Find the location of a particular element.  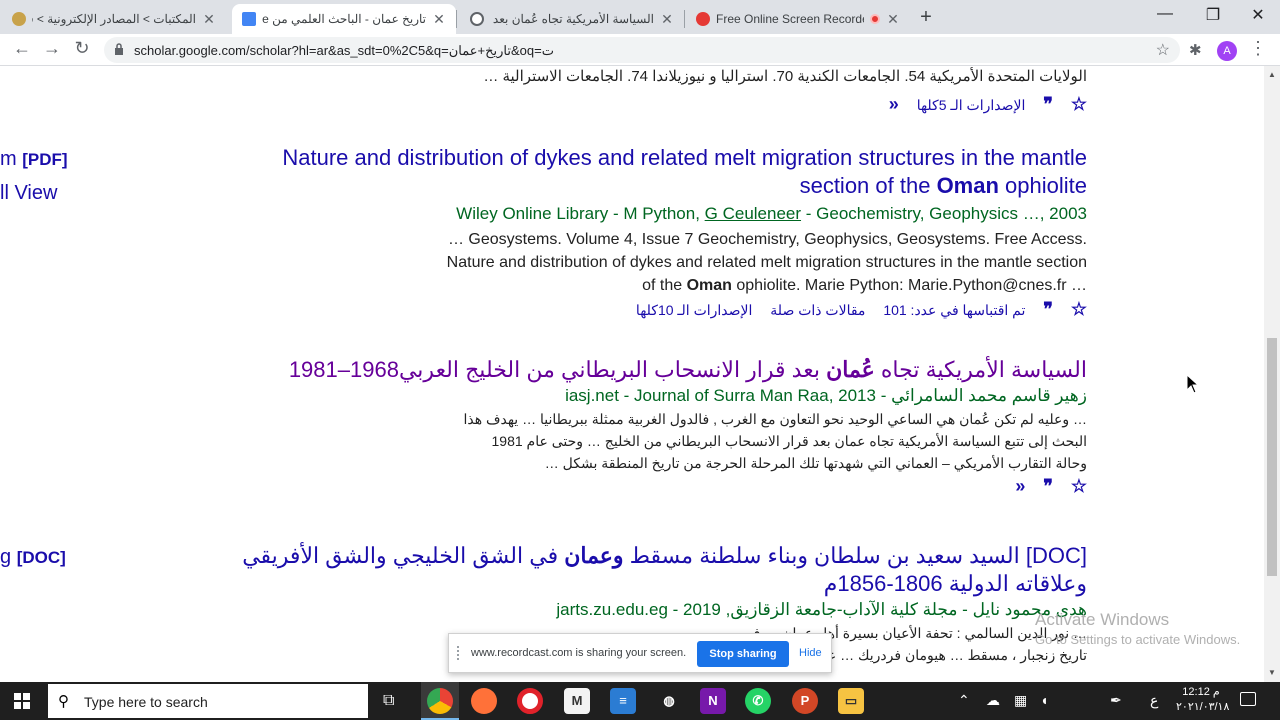

media-app-icon: ◍ is located at coordinates (669, 701).